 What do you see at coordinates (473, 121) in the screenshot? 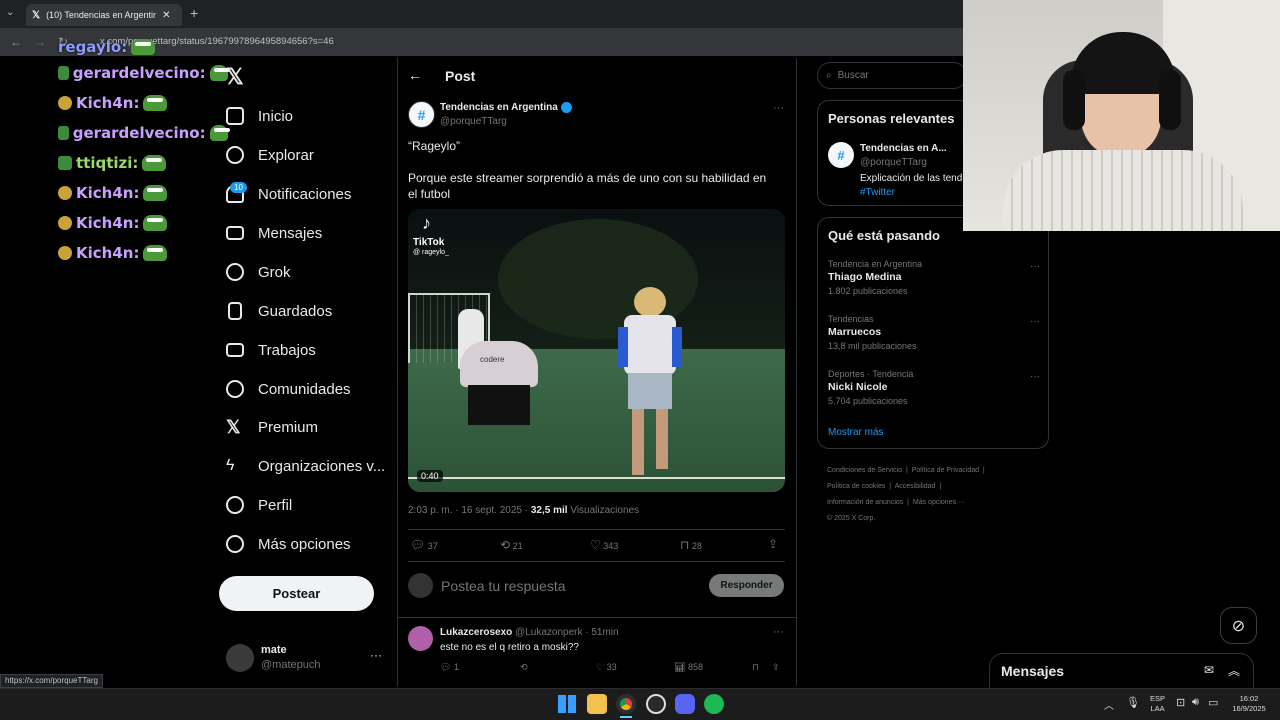
I see `author-handle: @porqueTTarg` at bounding box center [473, 121].